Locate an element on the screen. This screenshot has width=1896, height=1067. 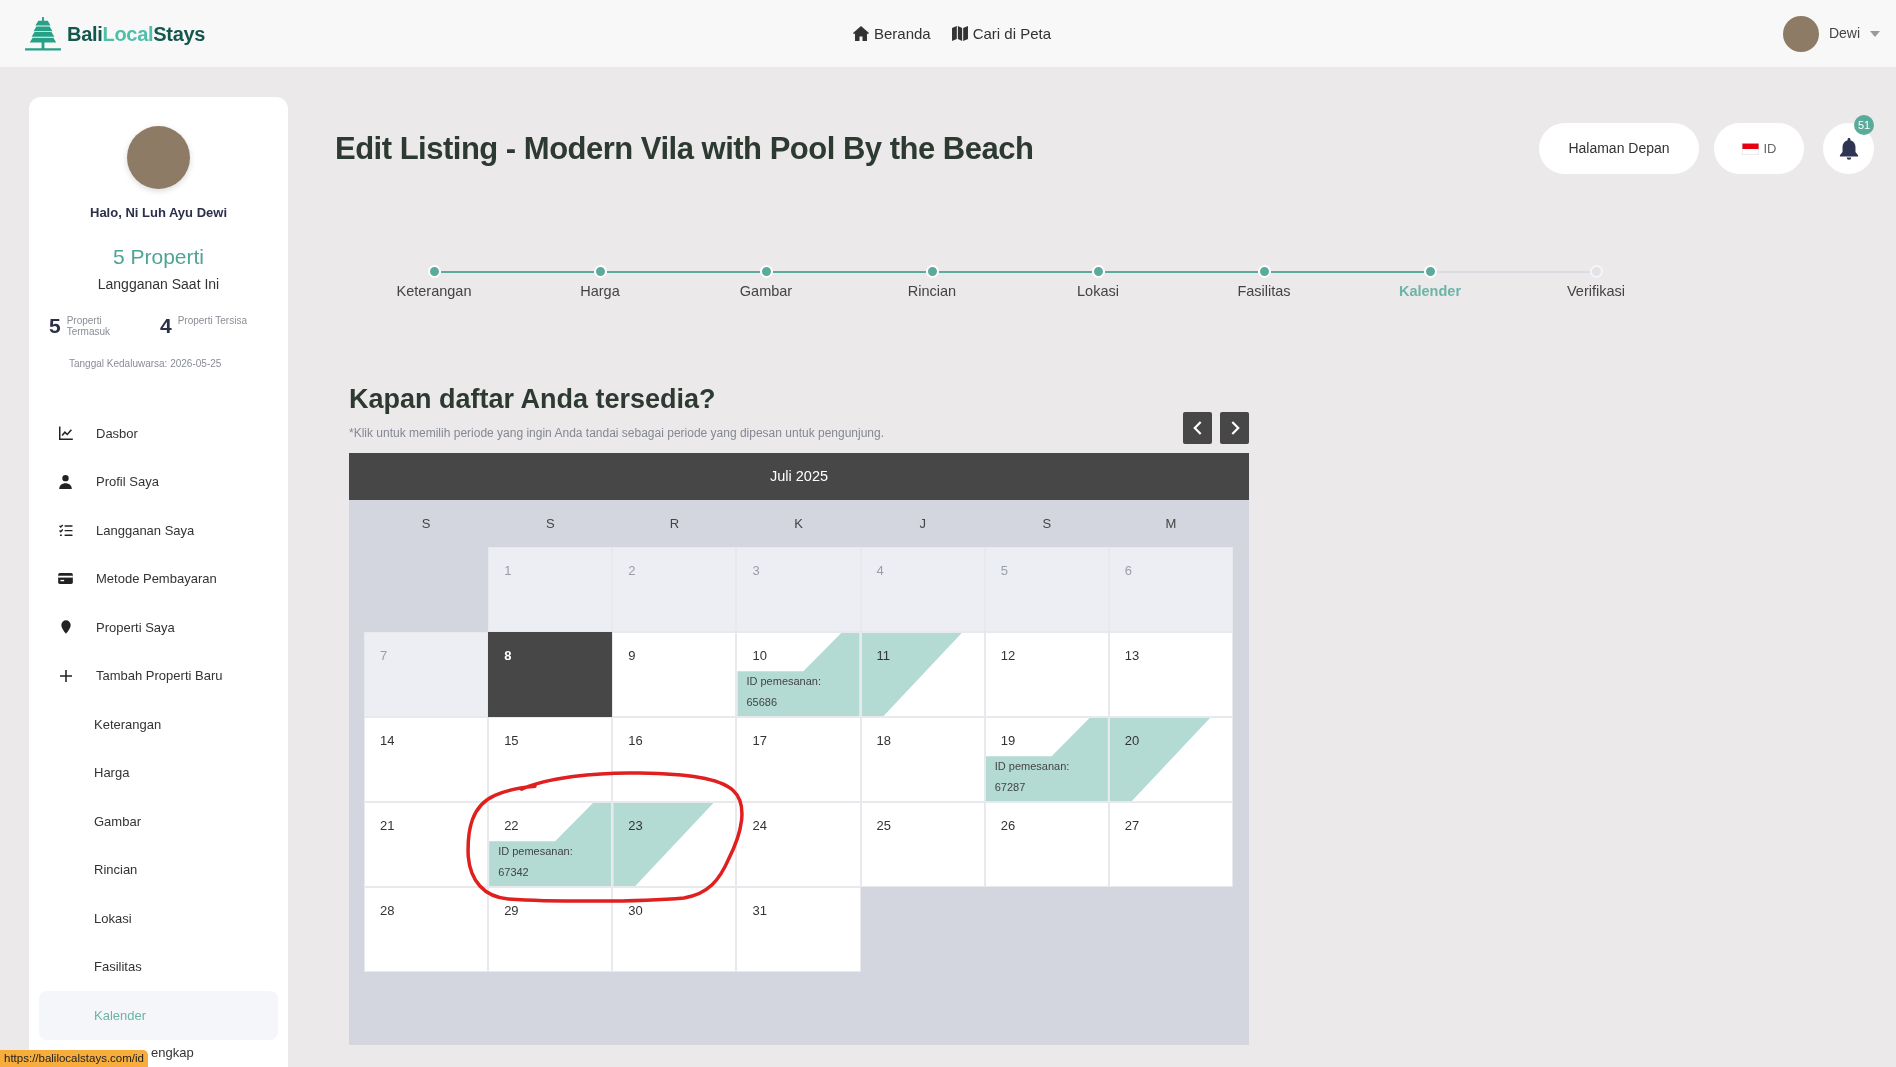
section-heading: Kapan daftar Anda tersedia? is located at coordinates (533, 399).